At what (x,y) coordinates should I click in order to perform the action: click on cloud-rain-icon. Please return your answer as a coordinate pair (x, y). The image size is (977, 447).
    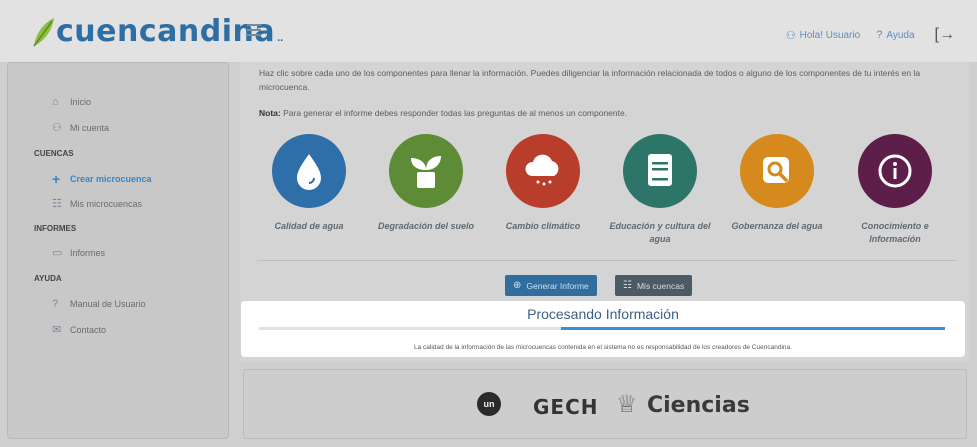
    Looking at the image, I should click on (542, 170).